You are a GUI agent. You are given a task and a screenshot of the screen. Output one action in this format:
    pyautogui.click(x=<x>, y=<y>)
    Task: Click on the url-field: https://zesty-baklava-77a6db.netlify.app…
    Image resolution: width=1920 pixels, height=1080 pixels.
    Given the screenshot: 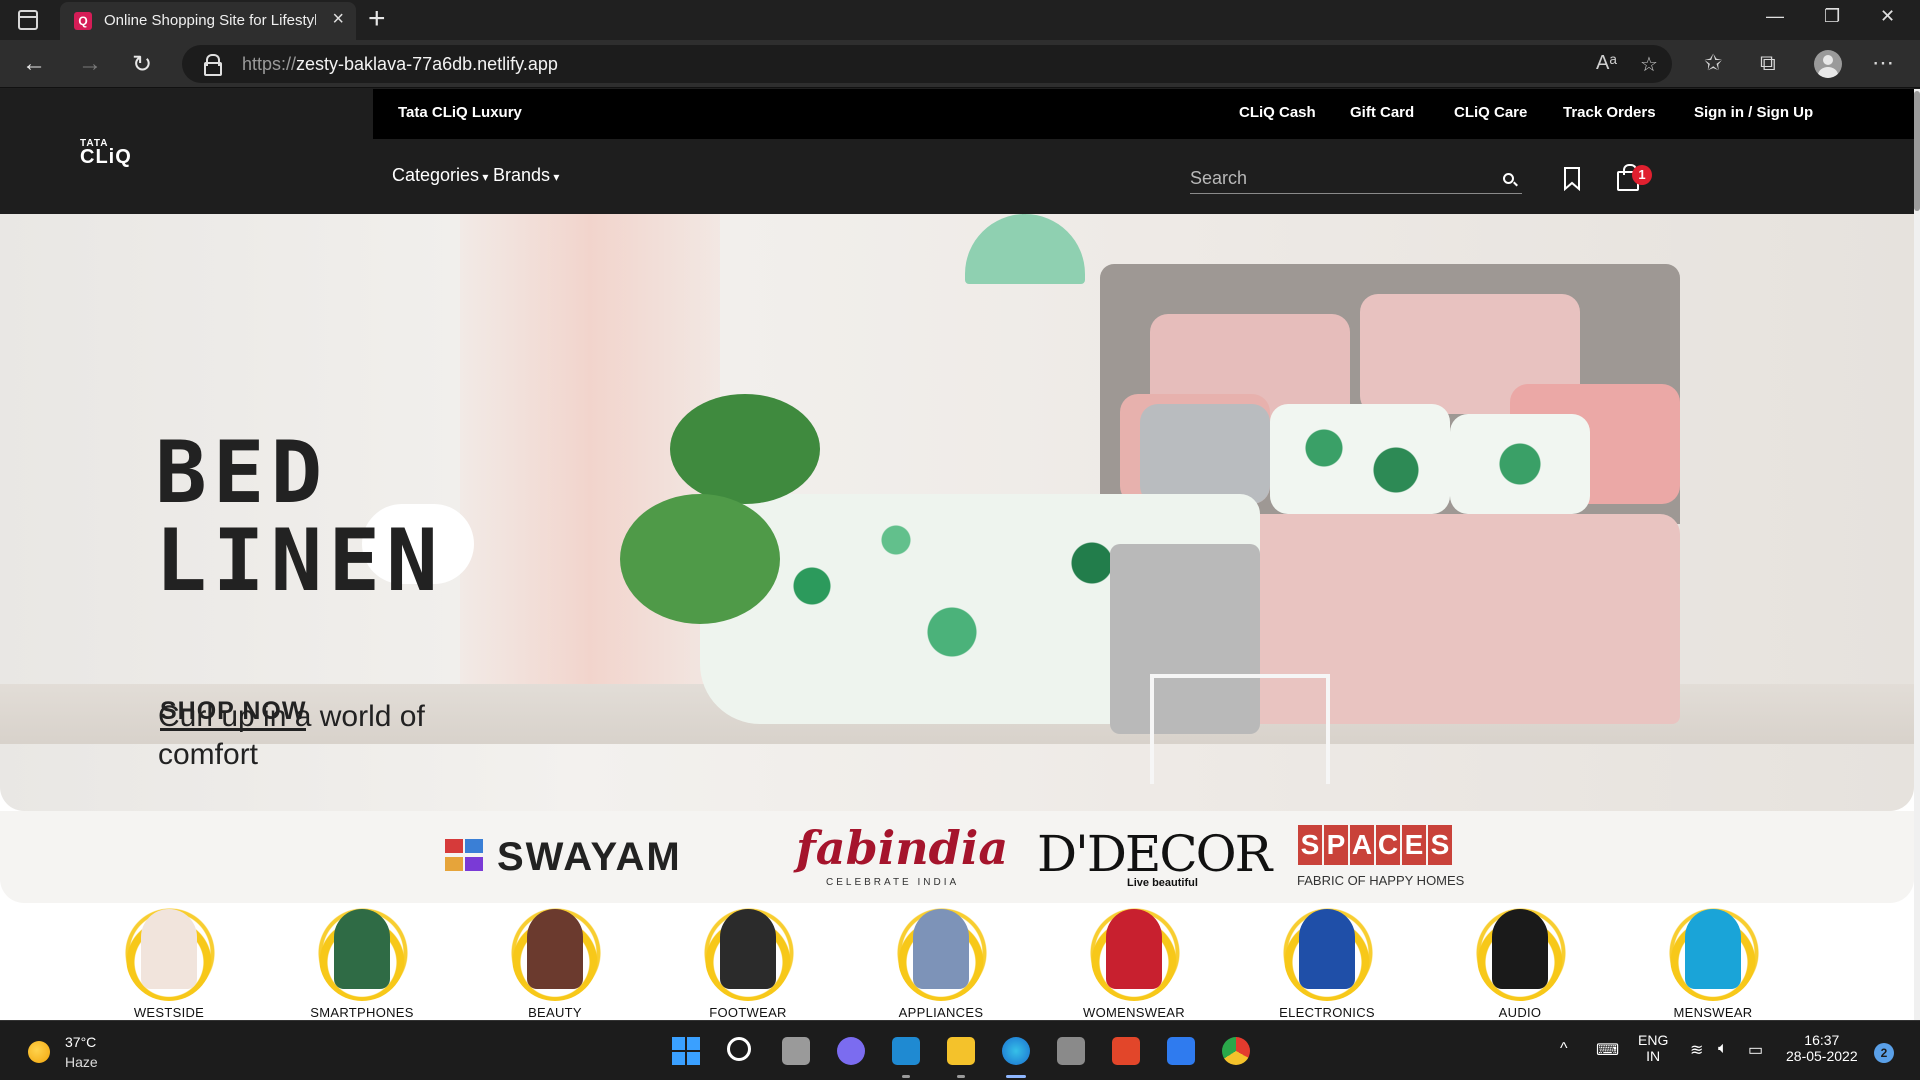 What is the action you would take?
    pyautogui.click(x=927, y=64)
    